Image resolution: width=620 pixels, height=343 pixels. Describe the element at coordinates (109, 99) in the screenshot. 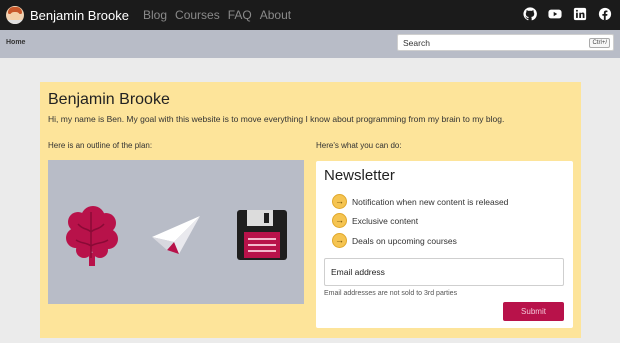

I see `page-title: Benjamin Brooke` at that location.